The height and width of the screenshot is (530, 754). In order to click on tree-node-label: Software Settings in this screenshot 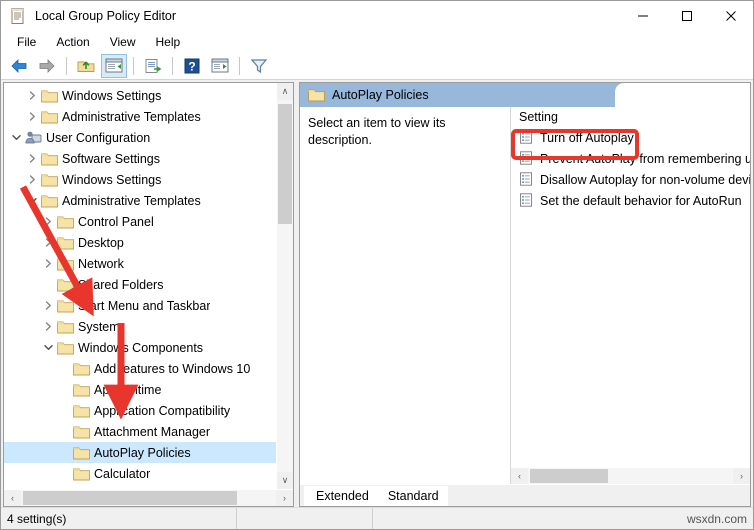, I will do `click(111, 158)`.